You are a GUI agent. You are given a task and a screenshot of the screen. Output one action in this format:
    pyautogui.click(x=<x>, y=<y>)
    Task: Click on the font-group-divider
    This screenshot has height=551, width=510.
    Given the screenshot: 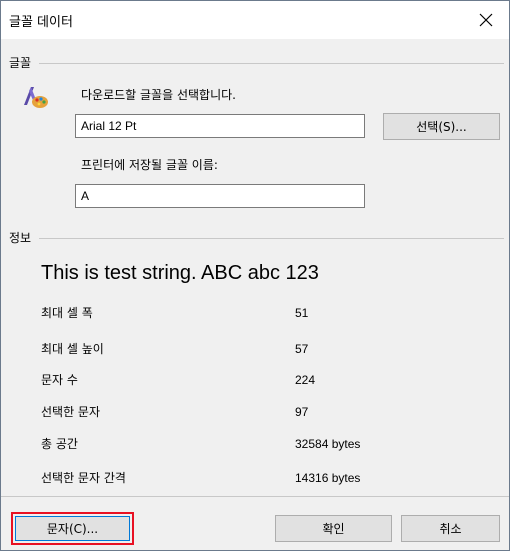 What is the action you would take?
    pyautogui.click(x=271, y=63)
    